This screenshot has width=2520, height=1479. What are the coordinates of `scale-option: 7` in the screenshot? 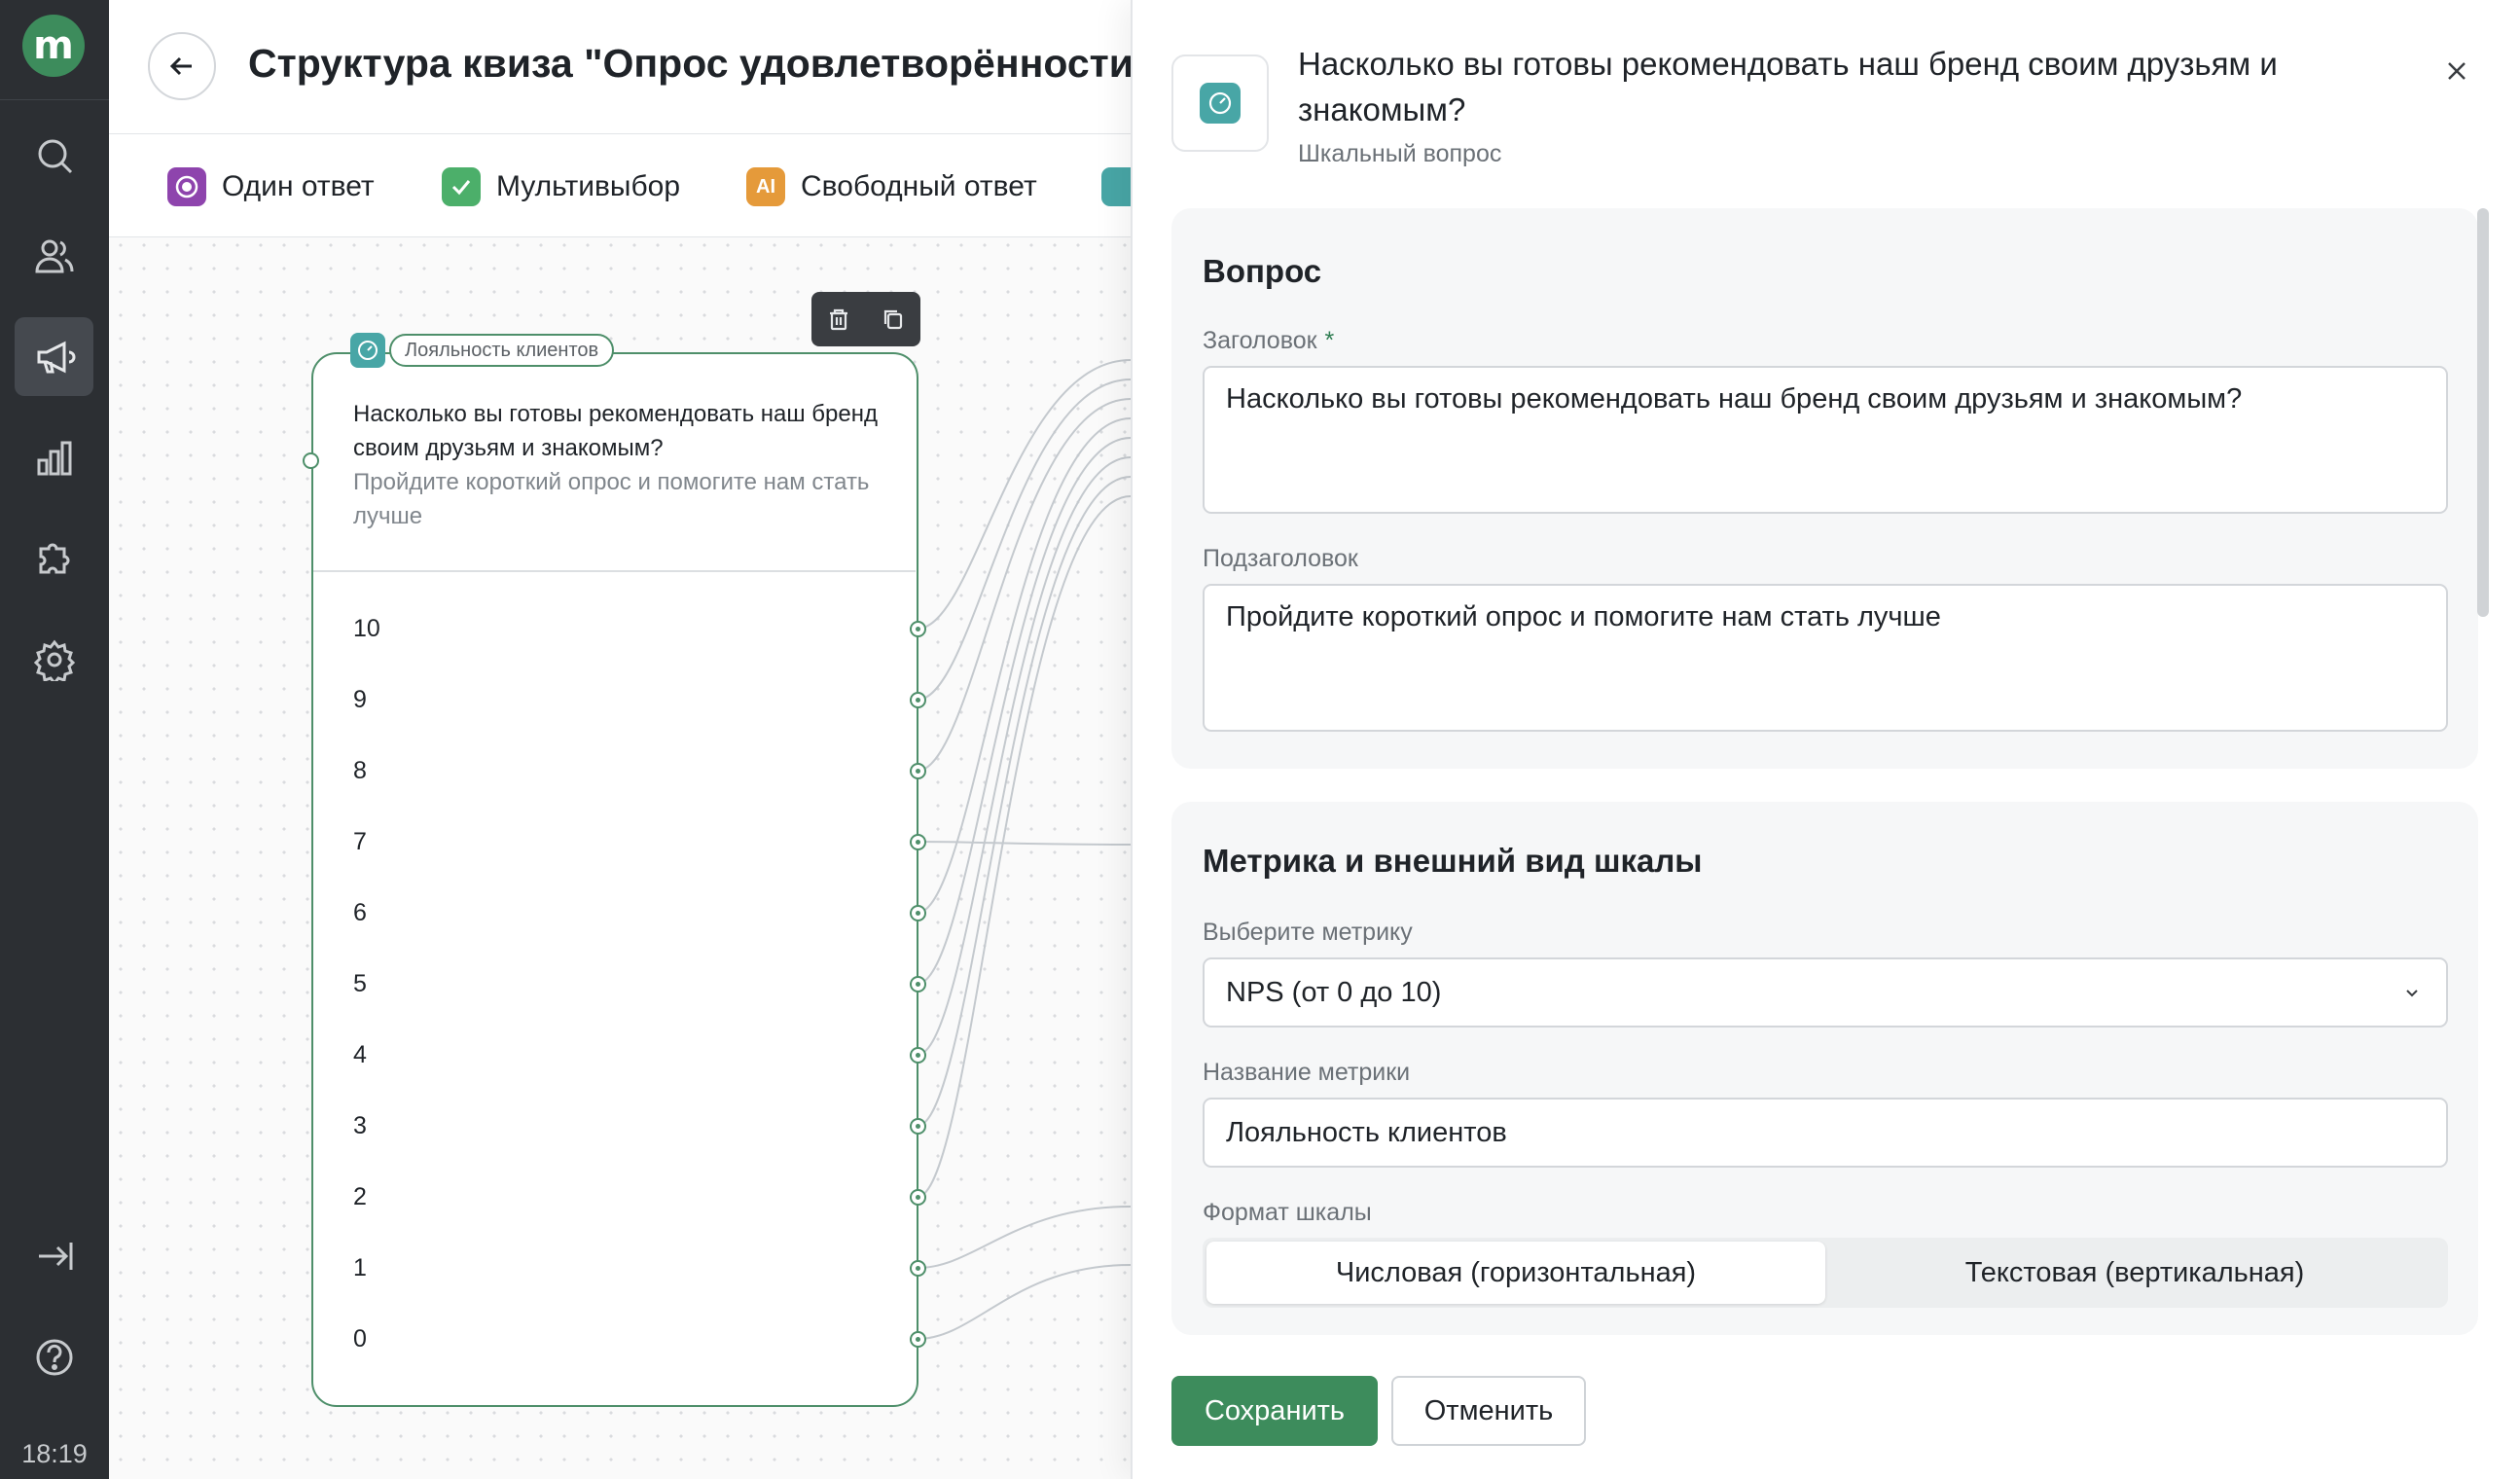 It's located at (360, 841).